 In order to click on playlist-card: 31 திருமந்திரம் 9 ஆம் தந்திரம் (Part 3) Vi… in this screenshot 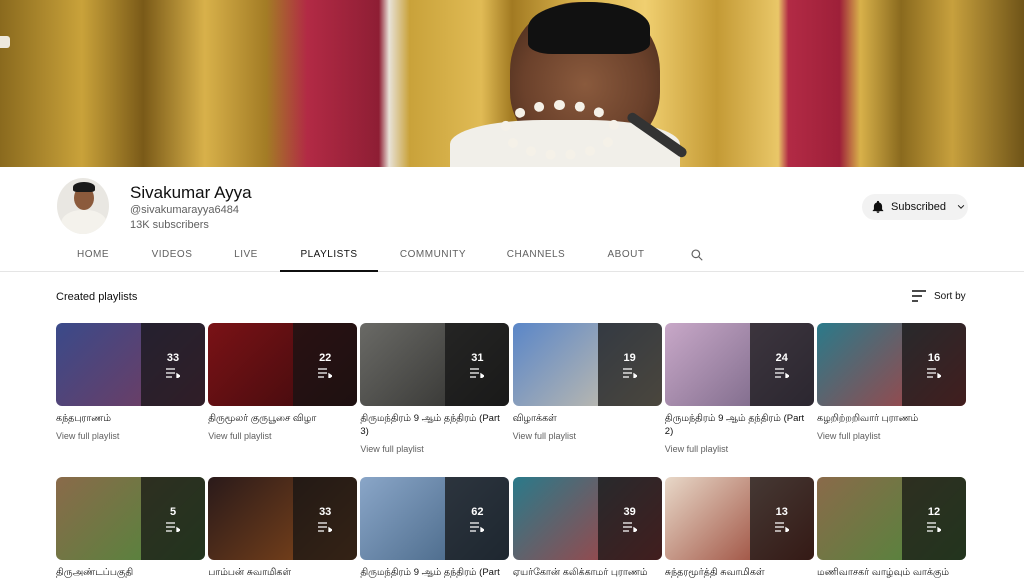, I will do `click(435, 388)`.